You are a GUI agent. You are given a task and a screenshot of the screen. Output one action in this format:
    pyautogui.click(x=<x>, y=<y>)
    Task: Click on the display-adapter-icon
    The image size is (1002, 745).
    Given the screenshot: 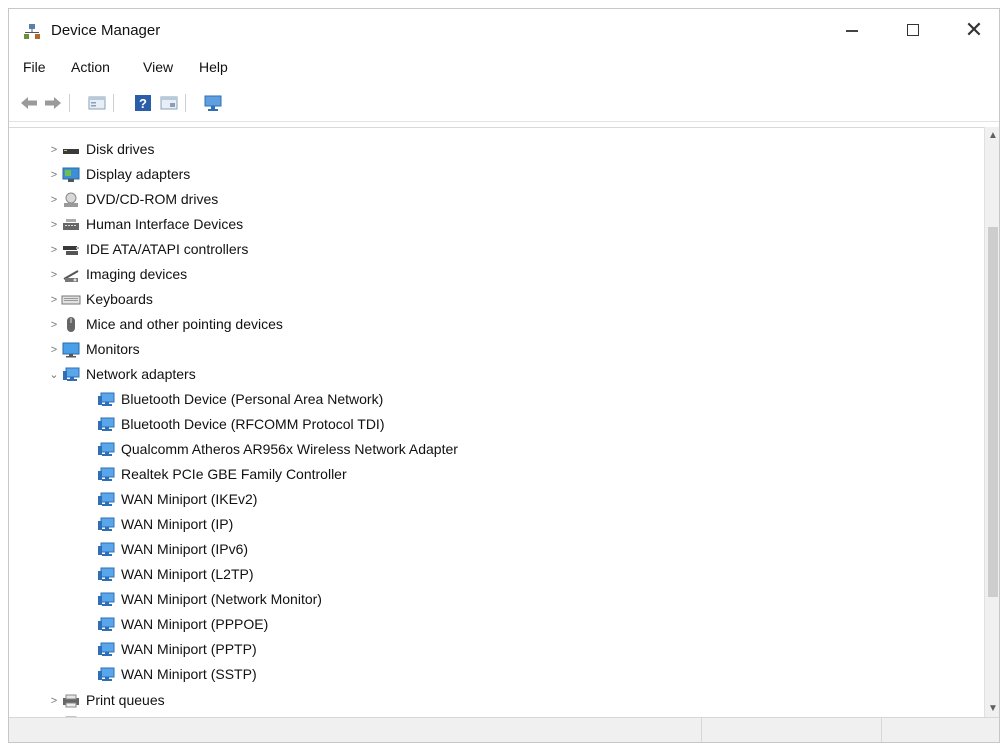 What is the action you would take?
    pyautogui.click(x=71, y=175)
    